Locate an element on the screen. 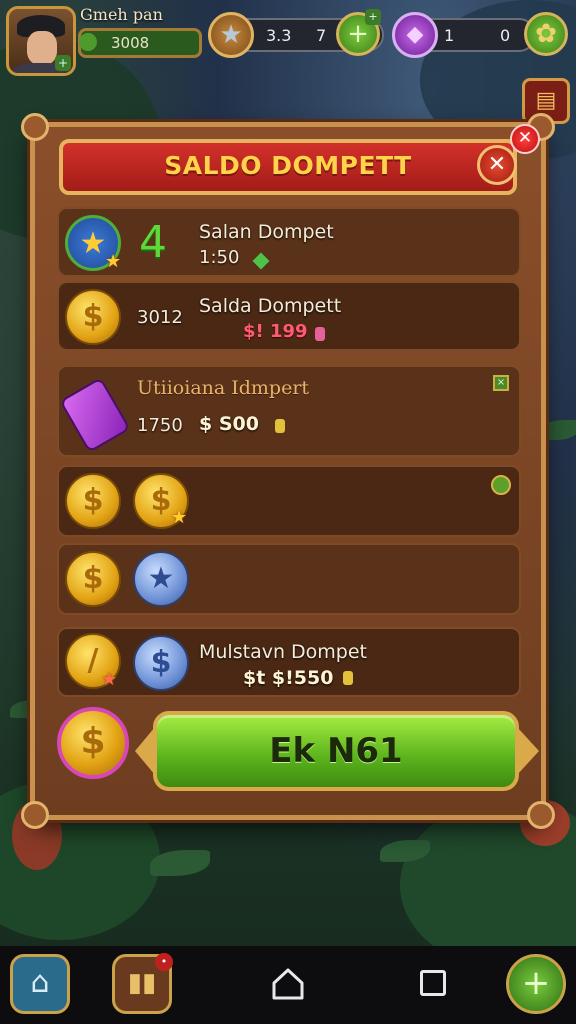 The width and height of the screenshot is (576, 1024). system-home-icon is located at coordinates (288, 984).